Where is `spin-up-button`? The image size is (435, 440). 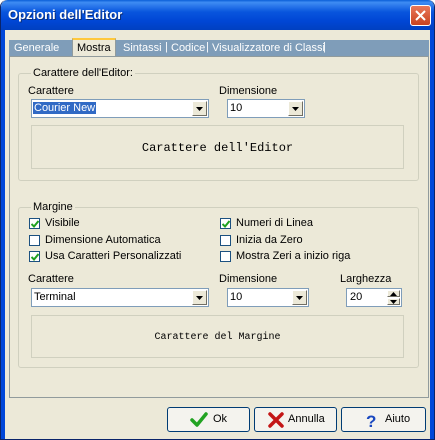
spin-up-button is located at coordinates (393, 293).